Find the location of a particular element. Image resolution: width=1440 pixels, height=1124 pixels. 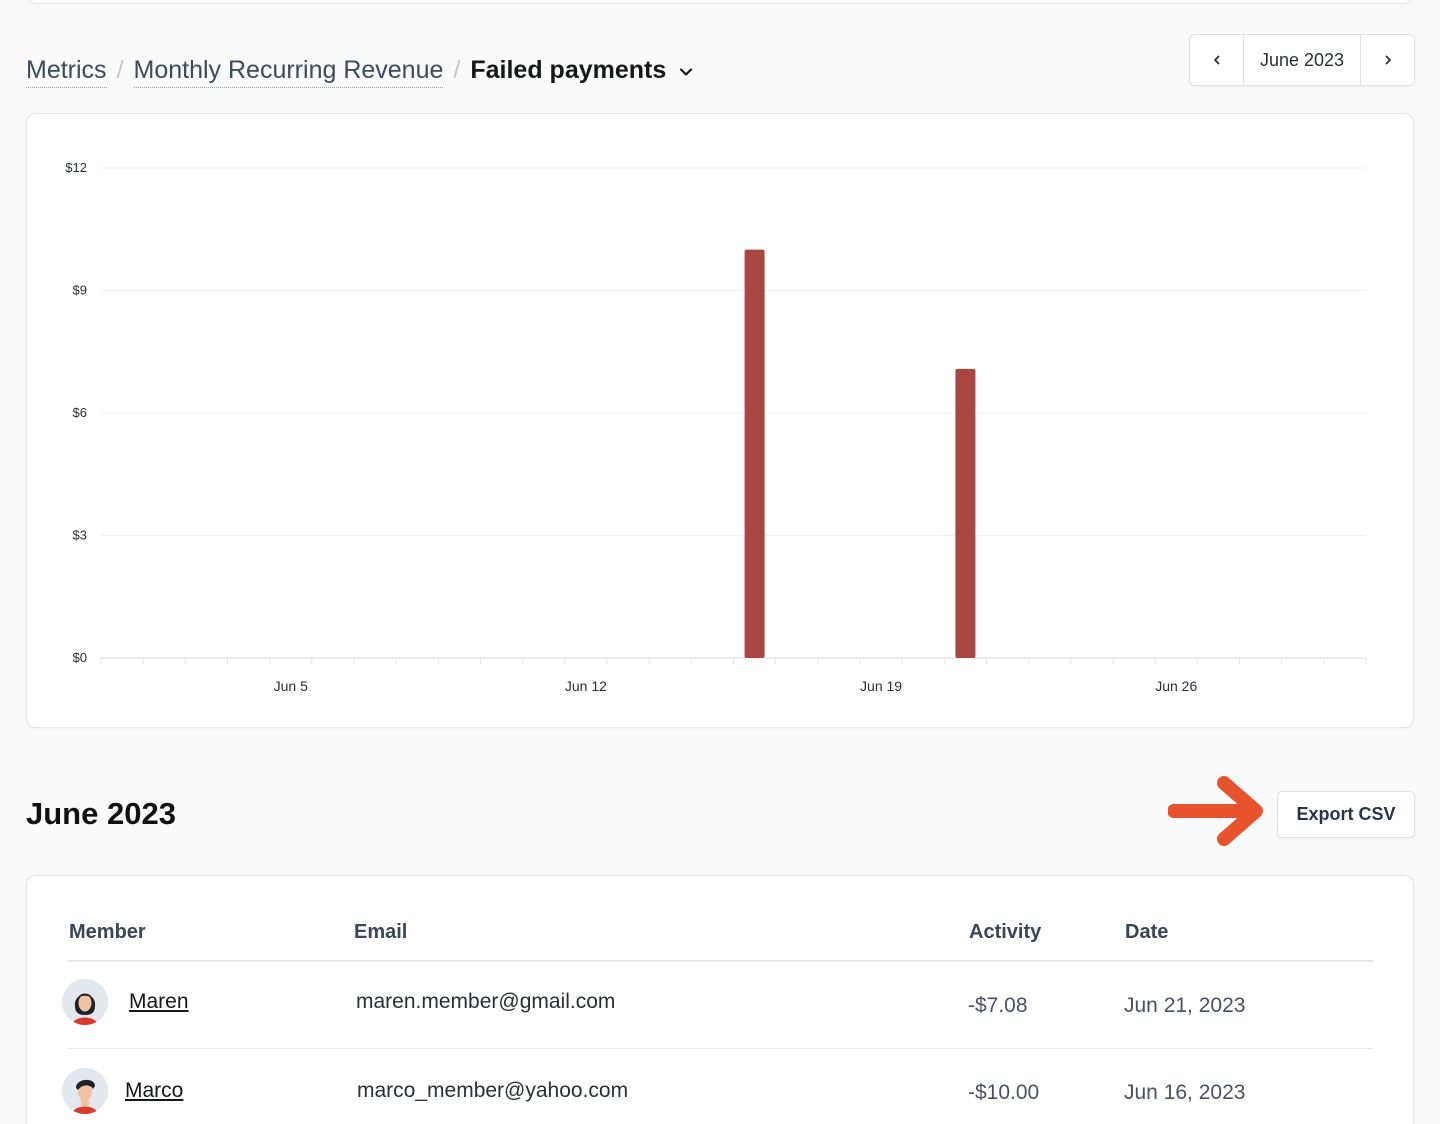

activity-amount: -$10.00 is located at coordinates (1004, 1092).